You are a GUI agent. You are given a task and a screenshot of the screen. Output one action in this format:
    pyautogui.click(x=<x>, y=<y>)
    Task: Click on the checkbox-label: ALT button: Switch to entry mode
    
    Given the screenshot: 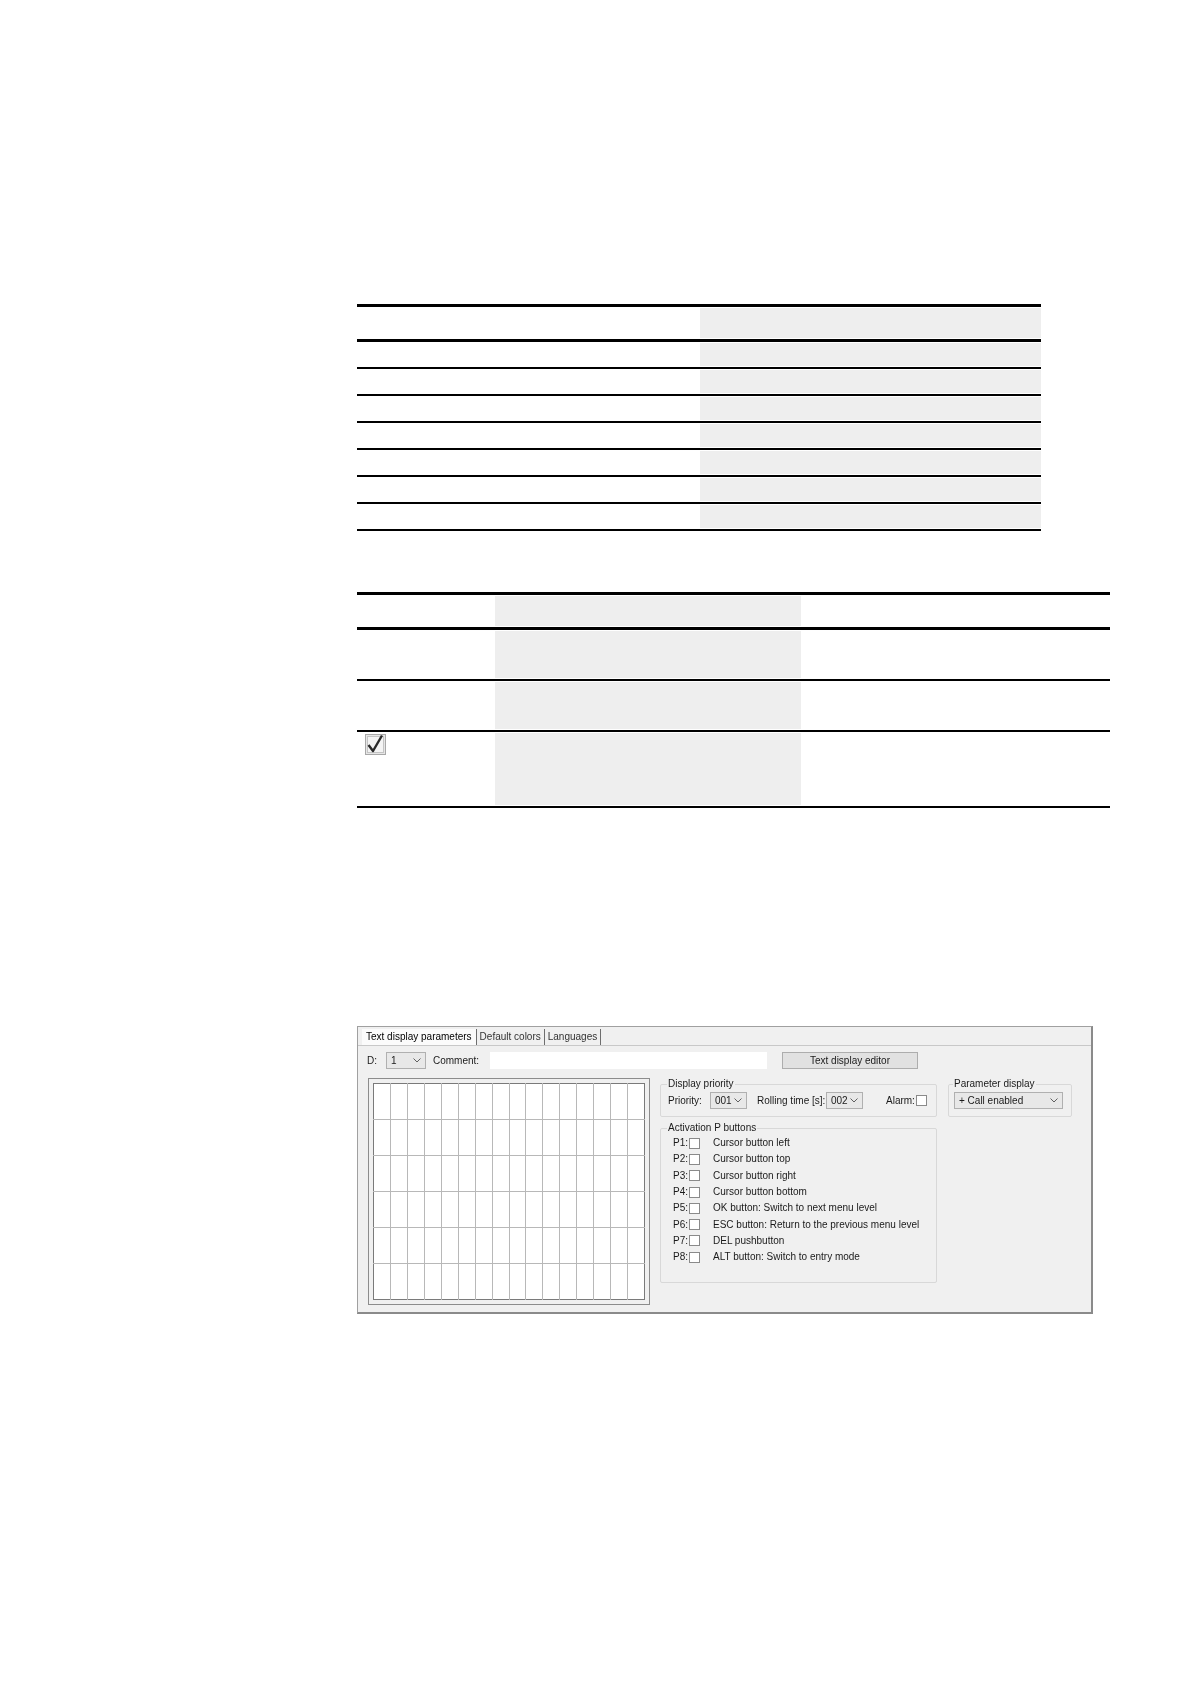 What is the action you would take?
    pyautogui.click(x=786, y=1257)
    